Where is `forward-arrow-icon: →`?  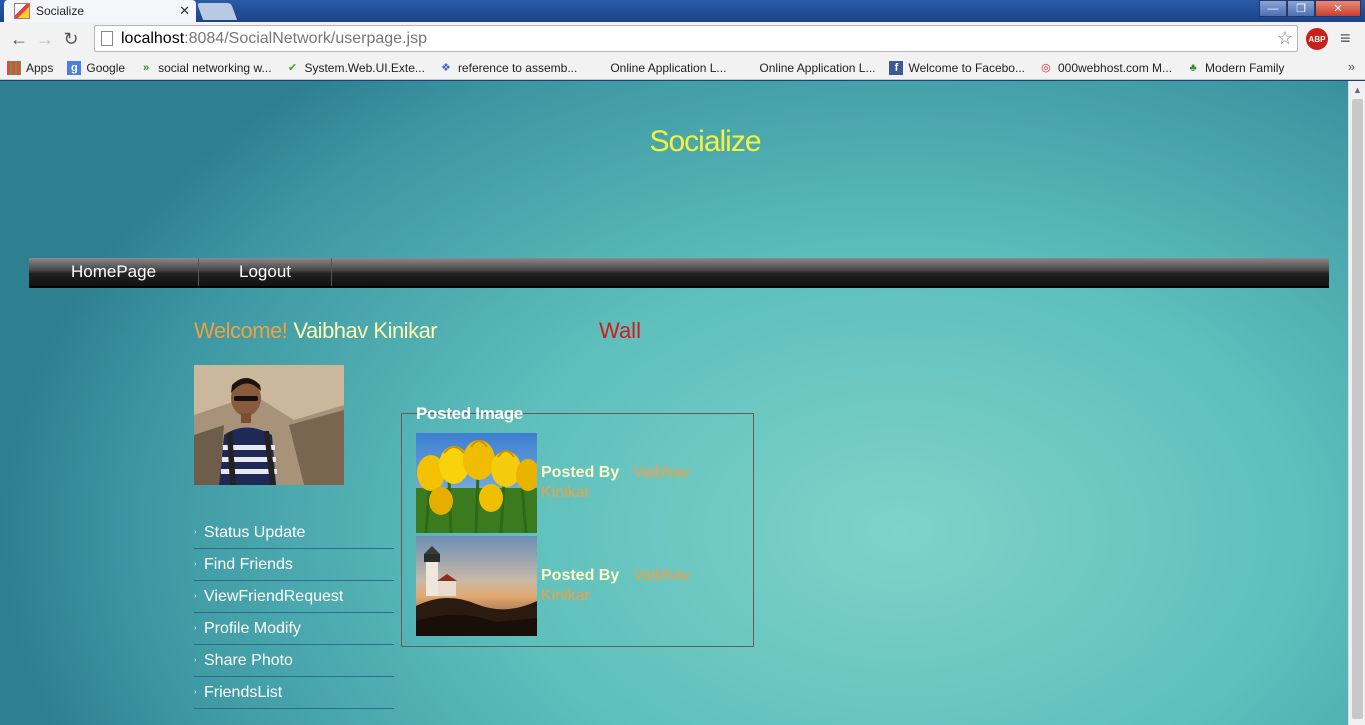
forward-arrow-icon: → is located at coordinates (45, 39).